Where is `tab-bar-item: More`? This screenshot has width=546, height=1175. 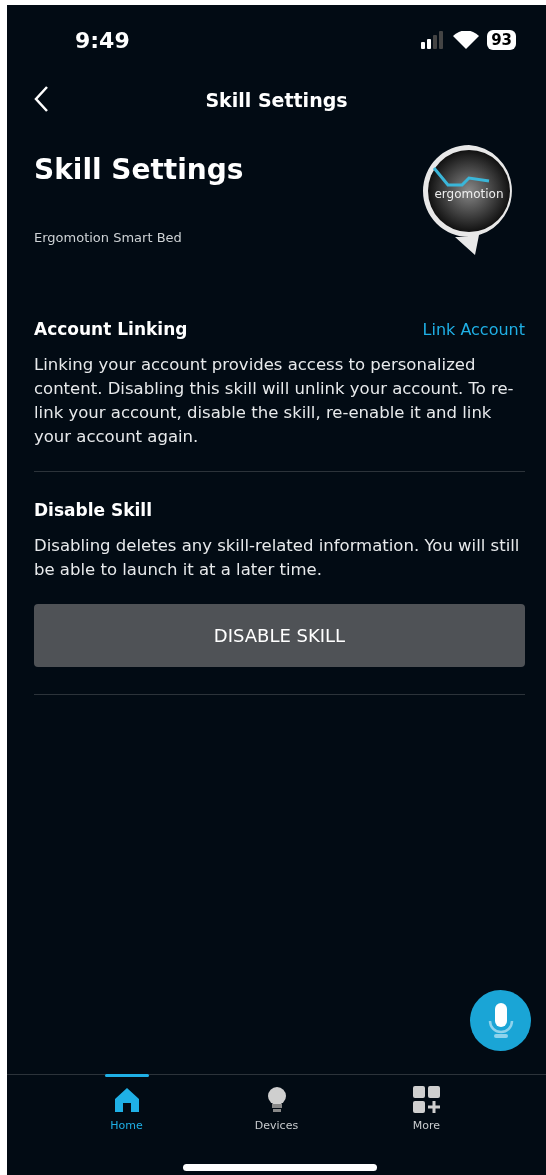 tab-bar-item: More is located at coordinates (426, 1125).